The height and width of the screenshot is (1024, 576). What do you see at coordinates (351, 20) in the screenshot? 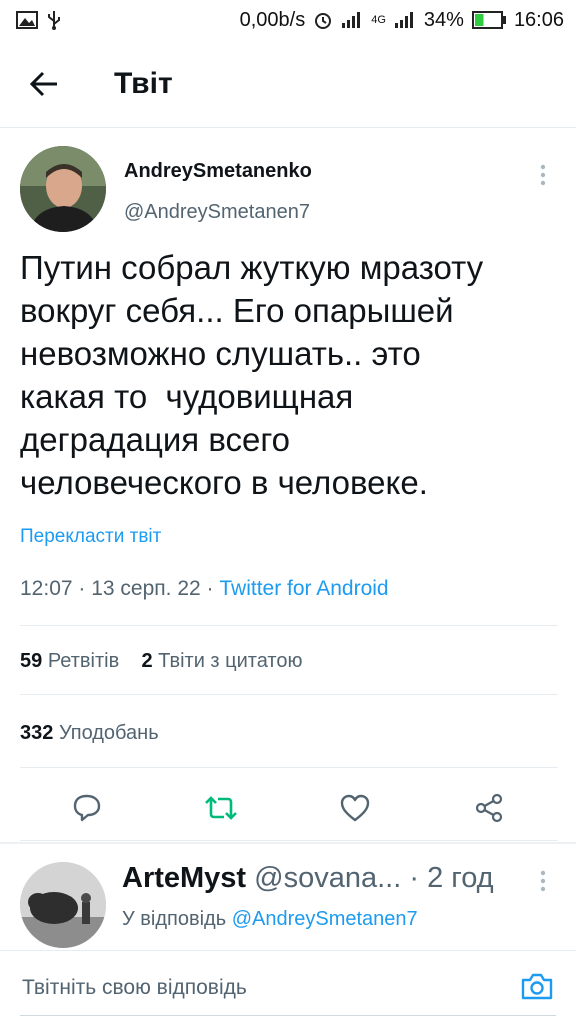
I see `signal-icon` at bounding box center [351, 20].